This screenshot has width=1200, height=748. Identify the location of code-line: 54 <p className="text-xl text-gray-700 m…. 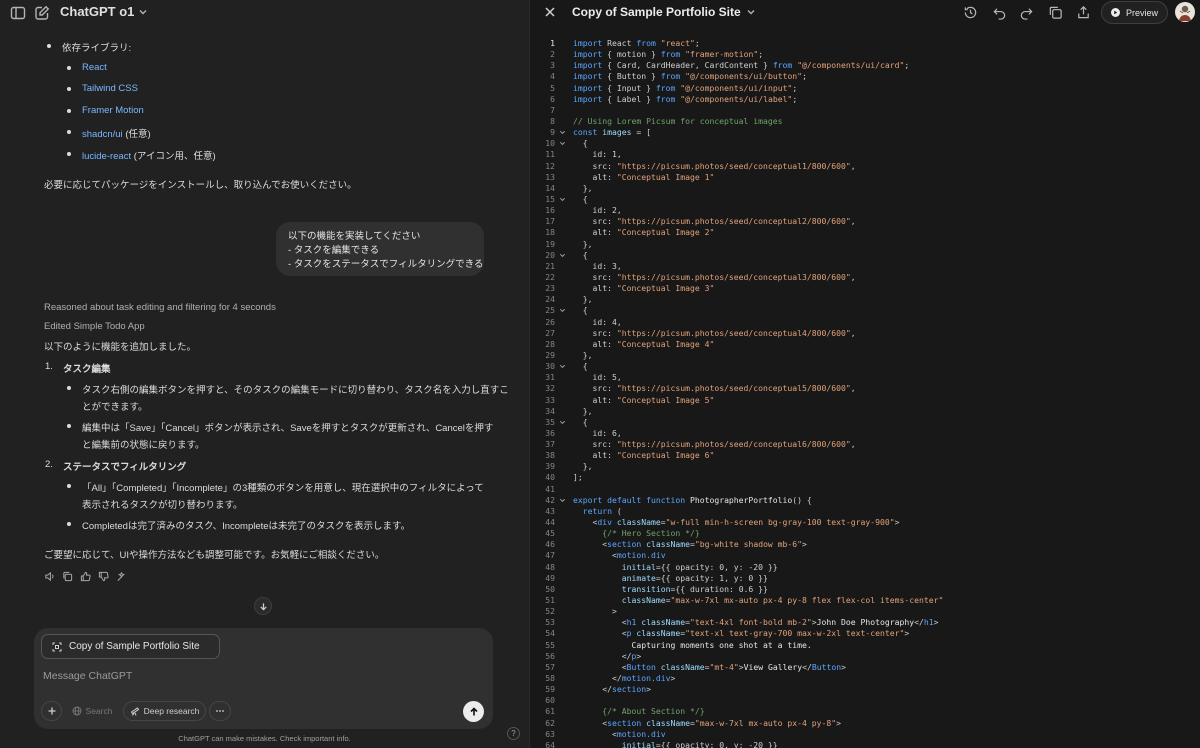
(865, 633).